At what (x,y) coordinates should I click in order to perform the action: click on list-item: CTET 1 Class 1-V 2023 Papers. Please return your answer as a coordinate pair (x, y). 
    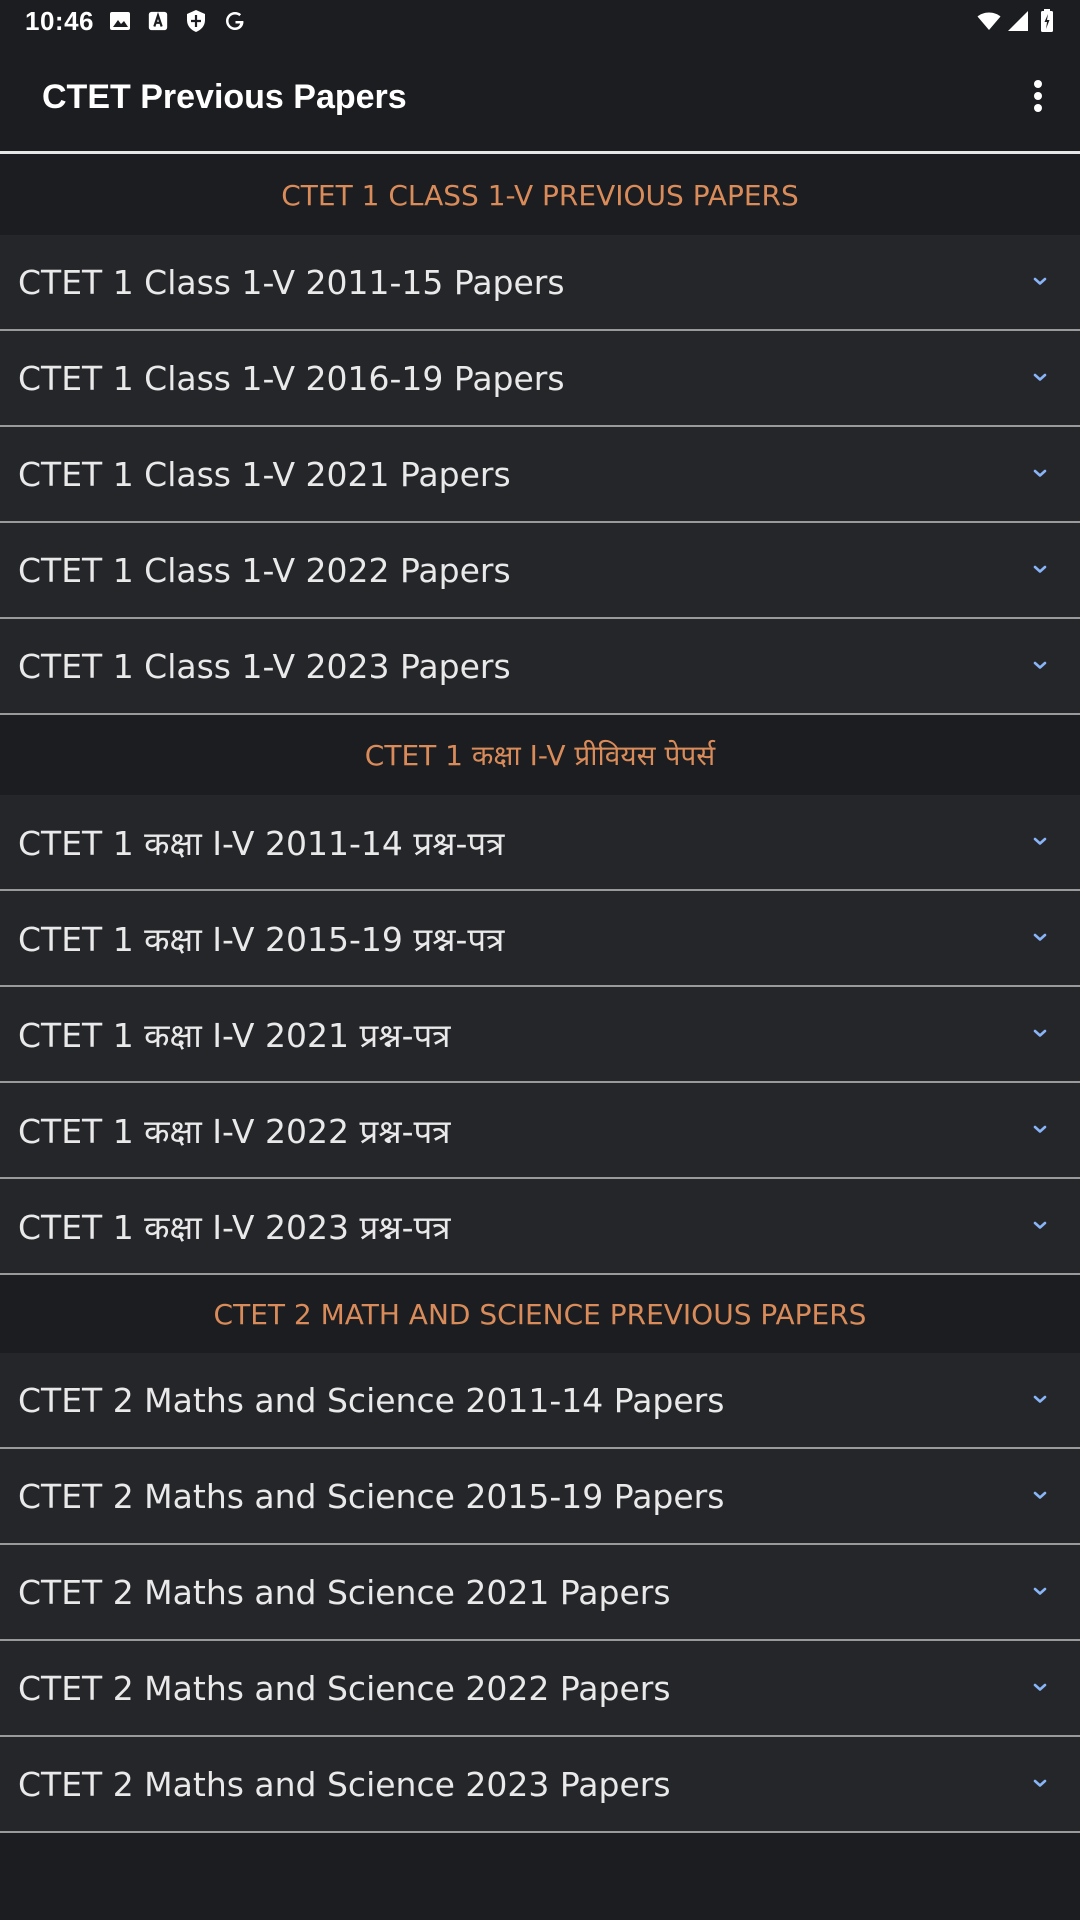
    Looking at the image, I should click on (540, 667).